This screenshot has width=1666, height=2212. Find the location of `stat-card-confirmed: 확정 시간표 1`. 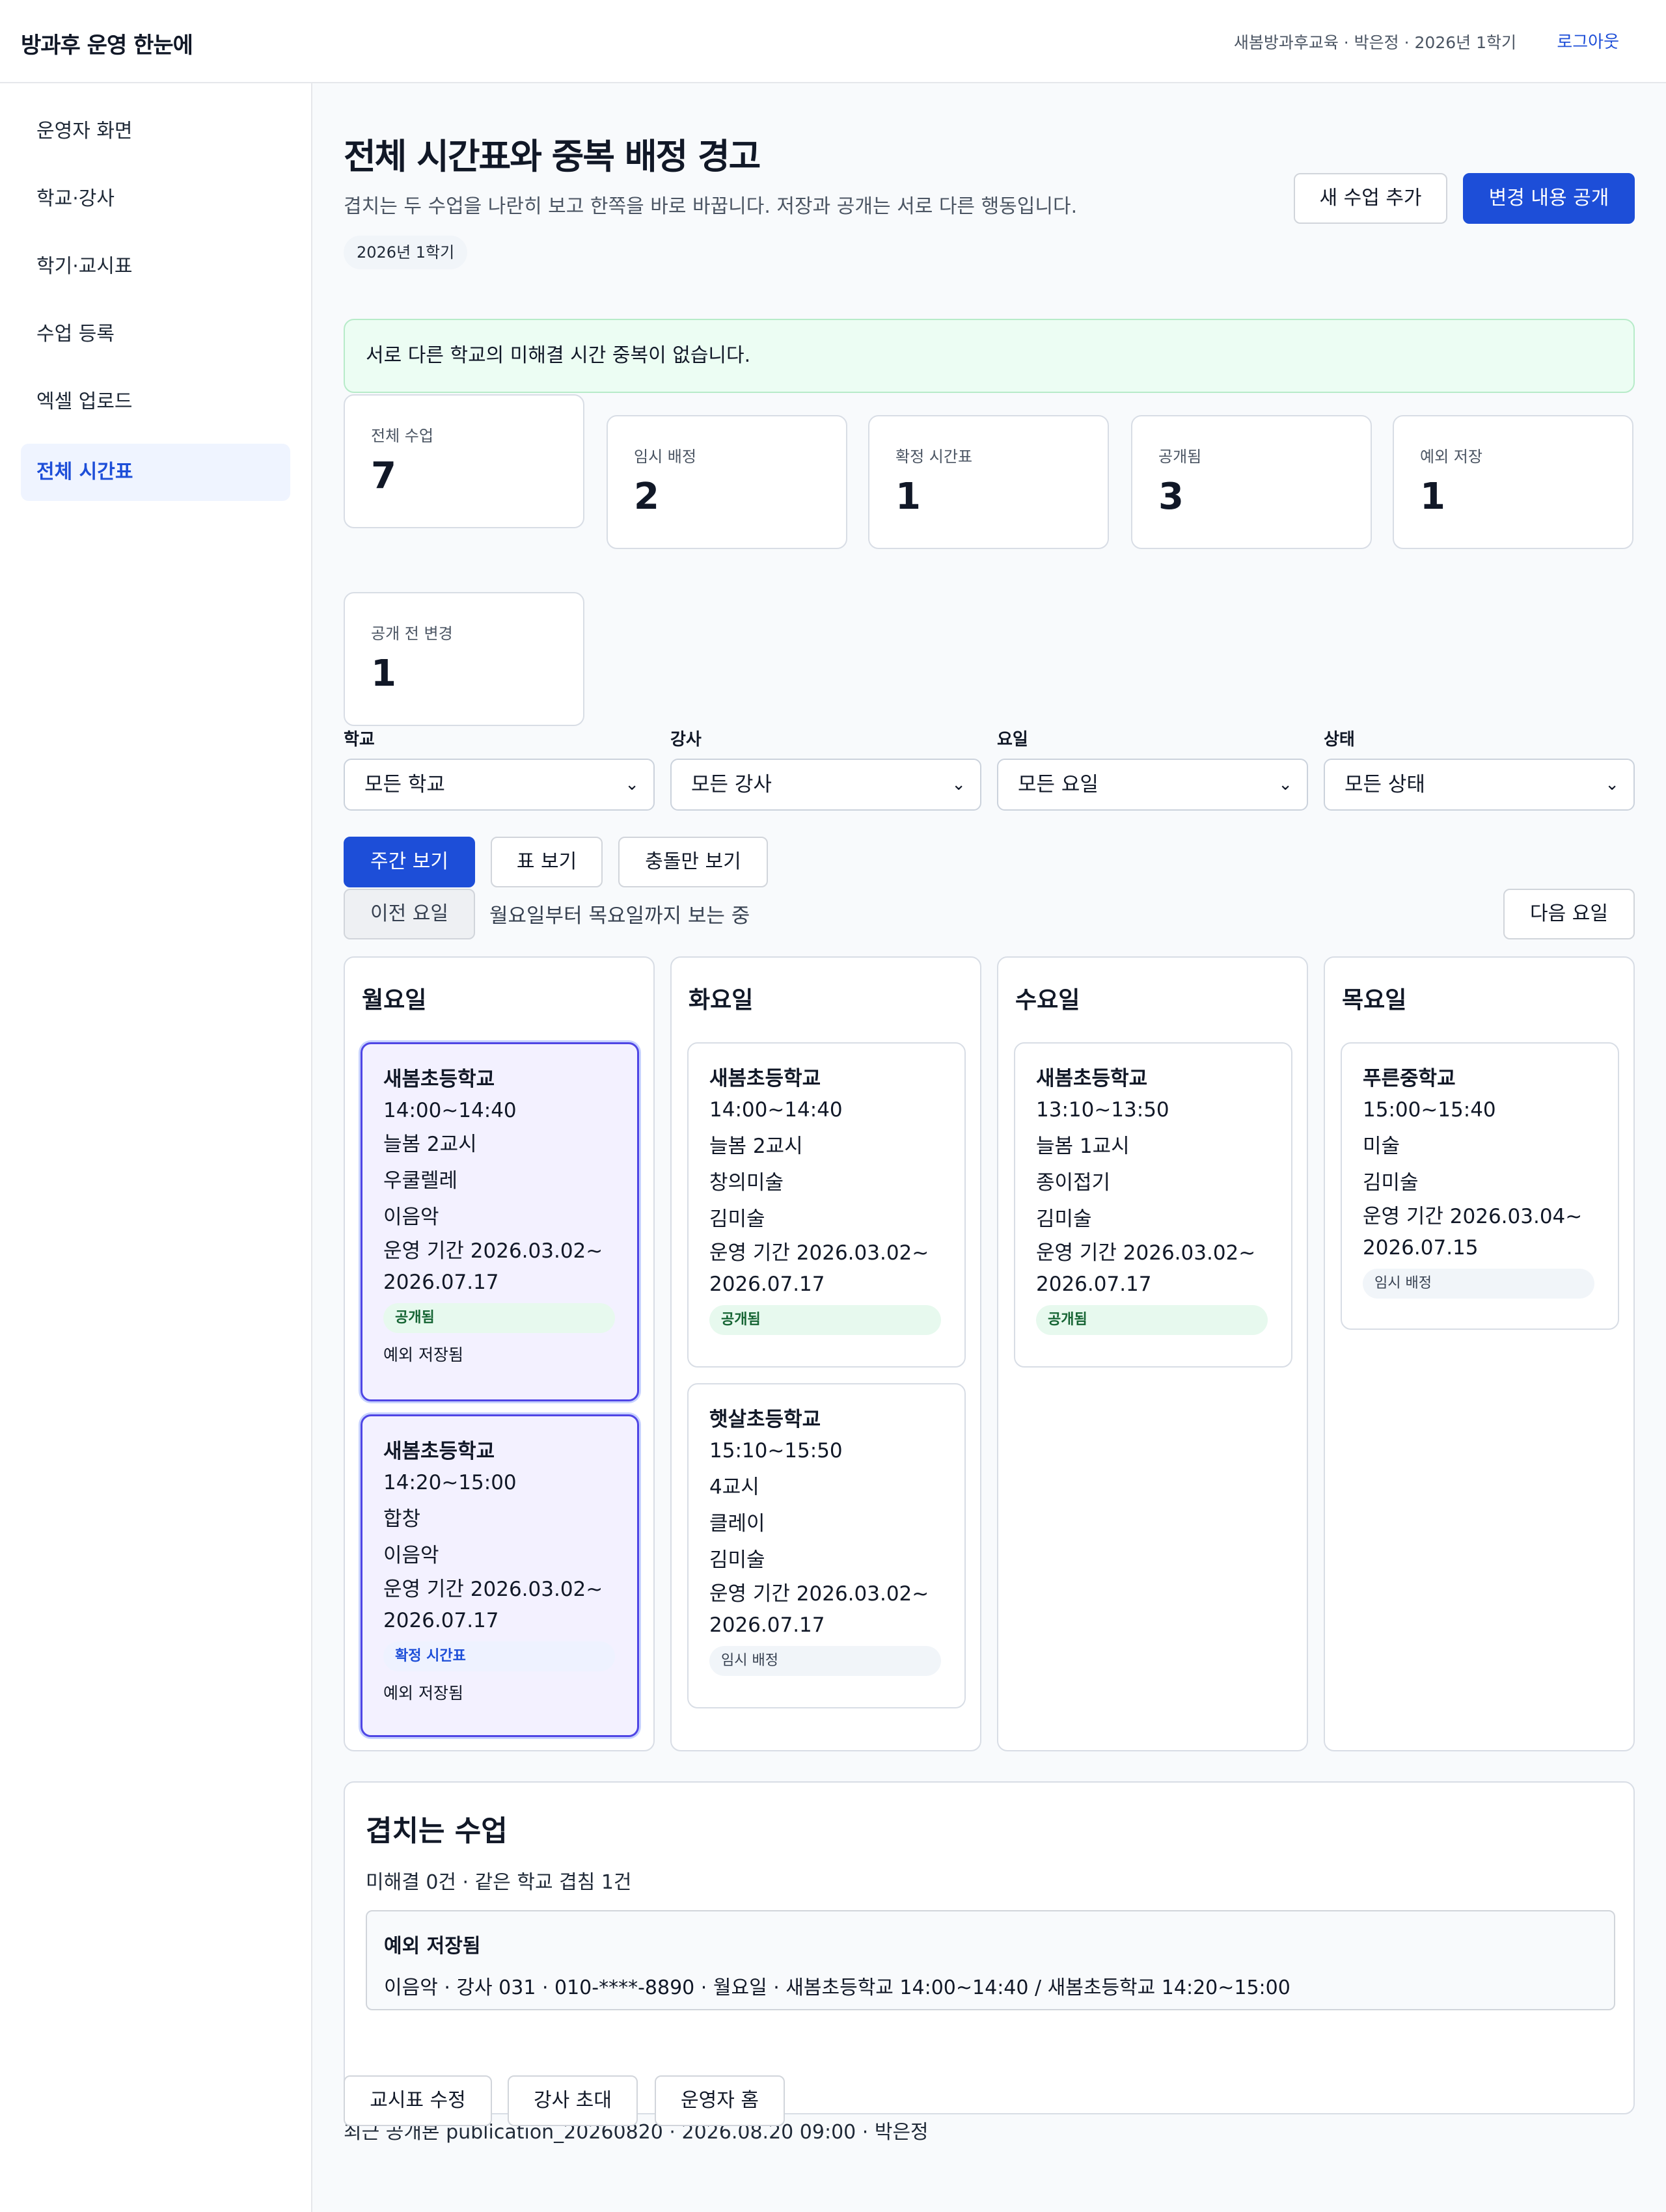

stat-card-confirmed: 확정 시간표 1 is located at coordinates (988, 482).